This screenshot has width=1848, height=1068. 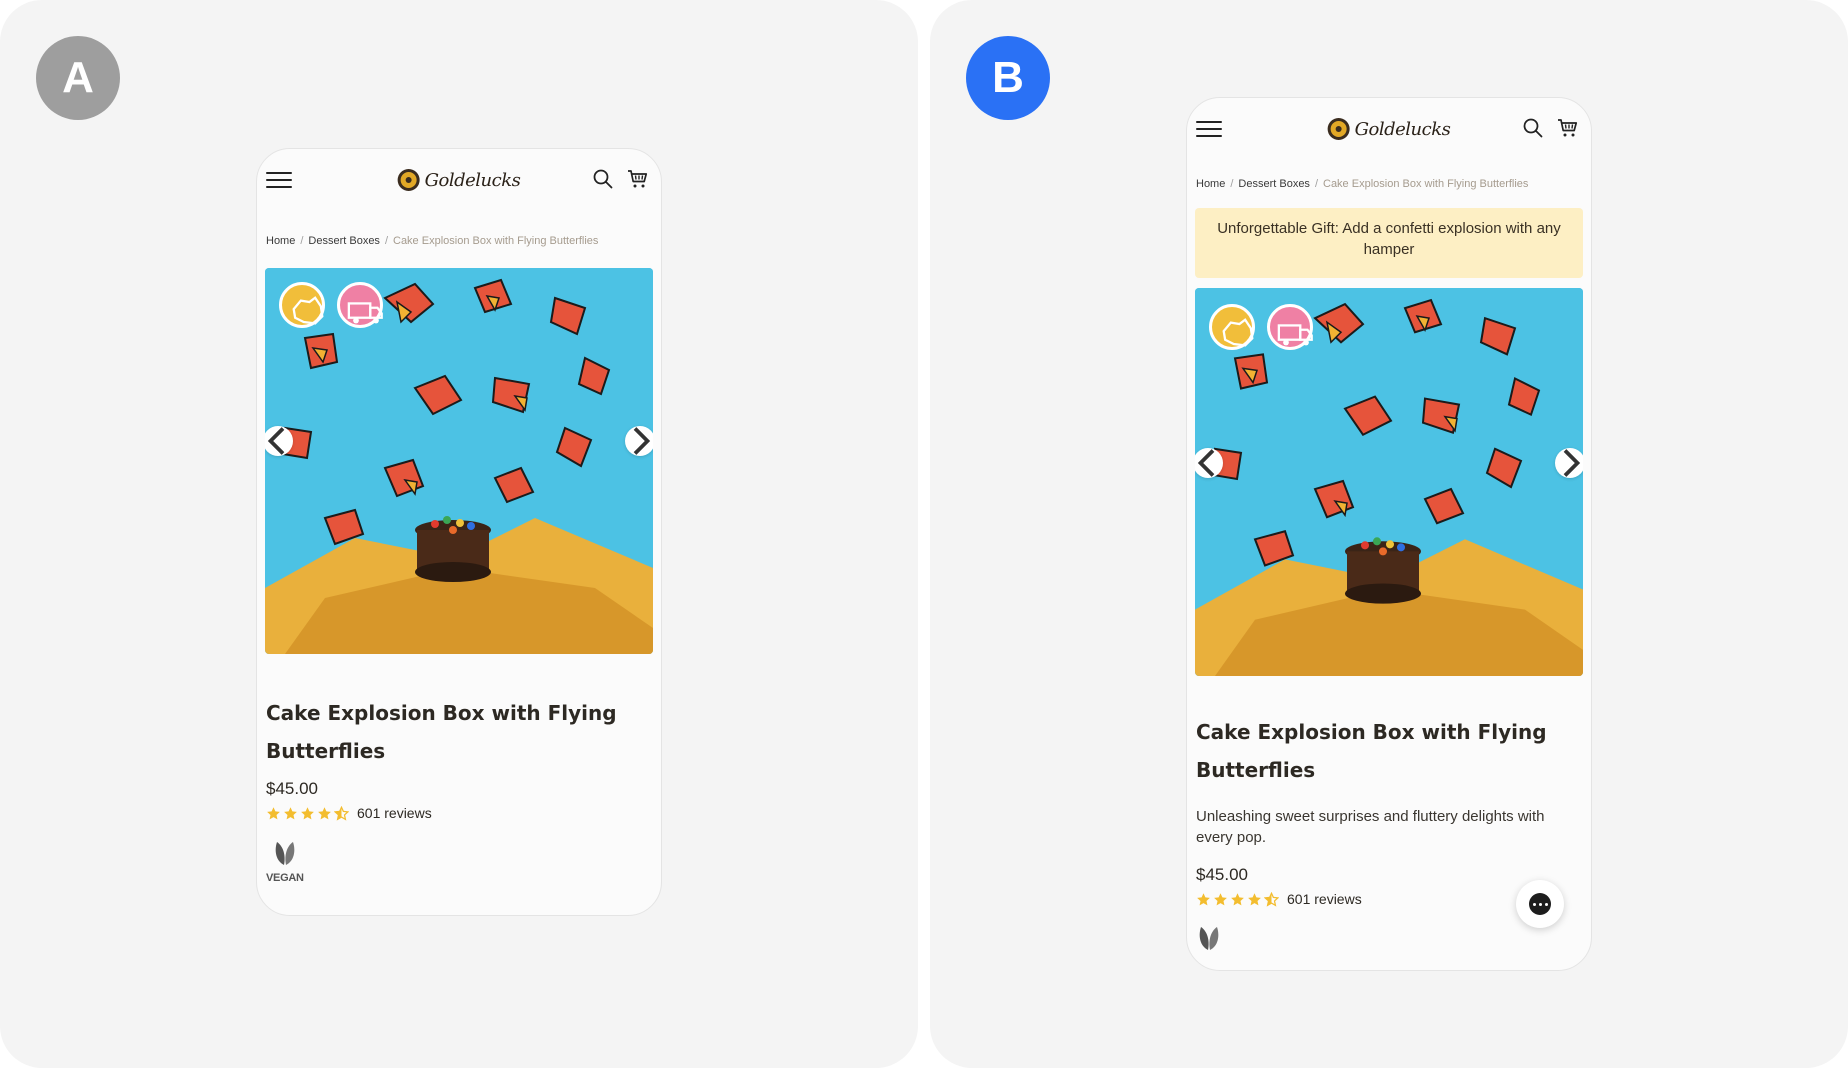 I want to click on vegan-badge: VEGAN, so click(x=285, y=861).